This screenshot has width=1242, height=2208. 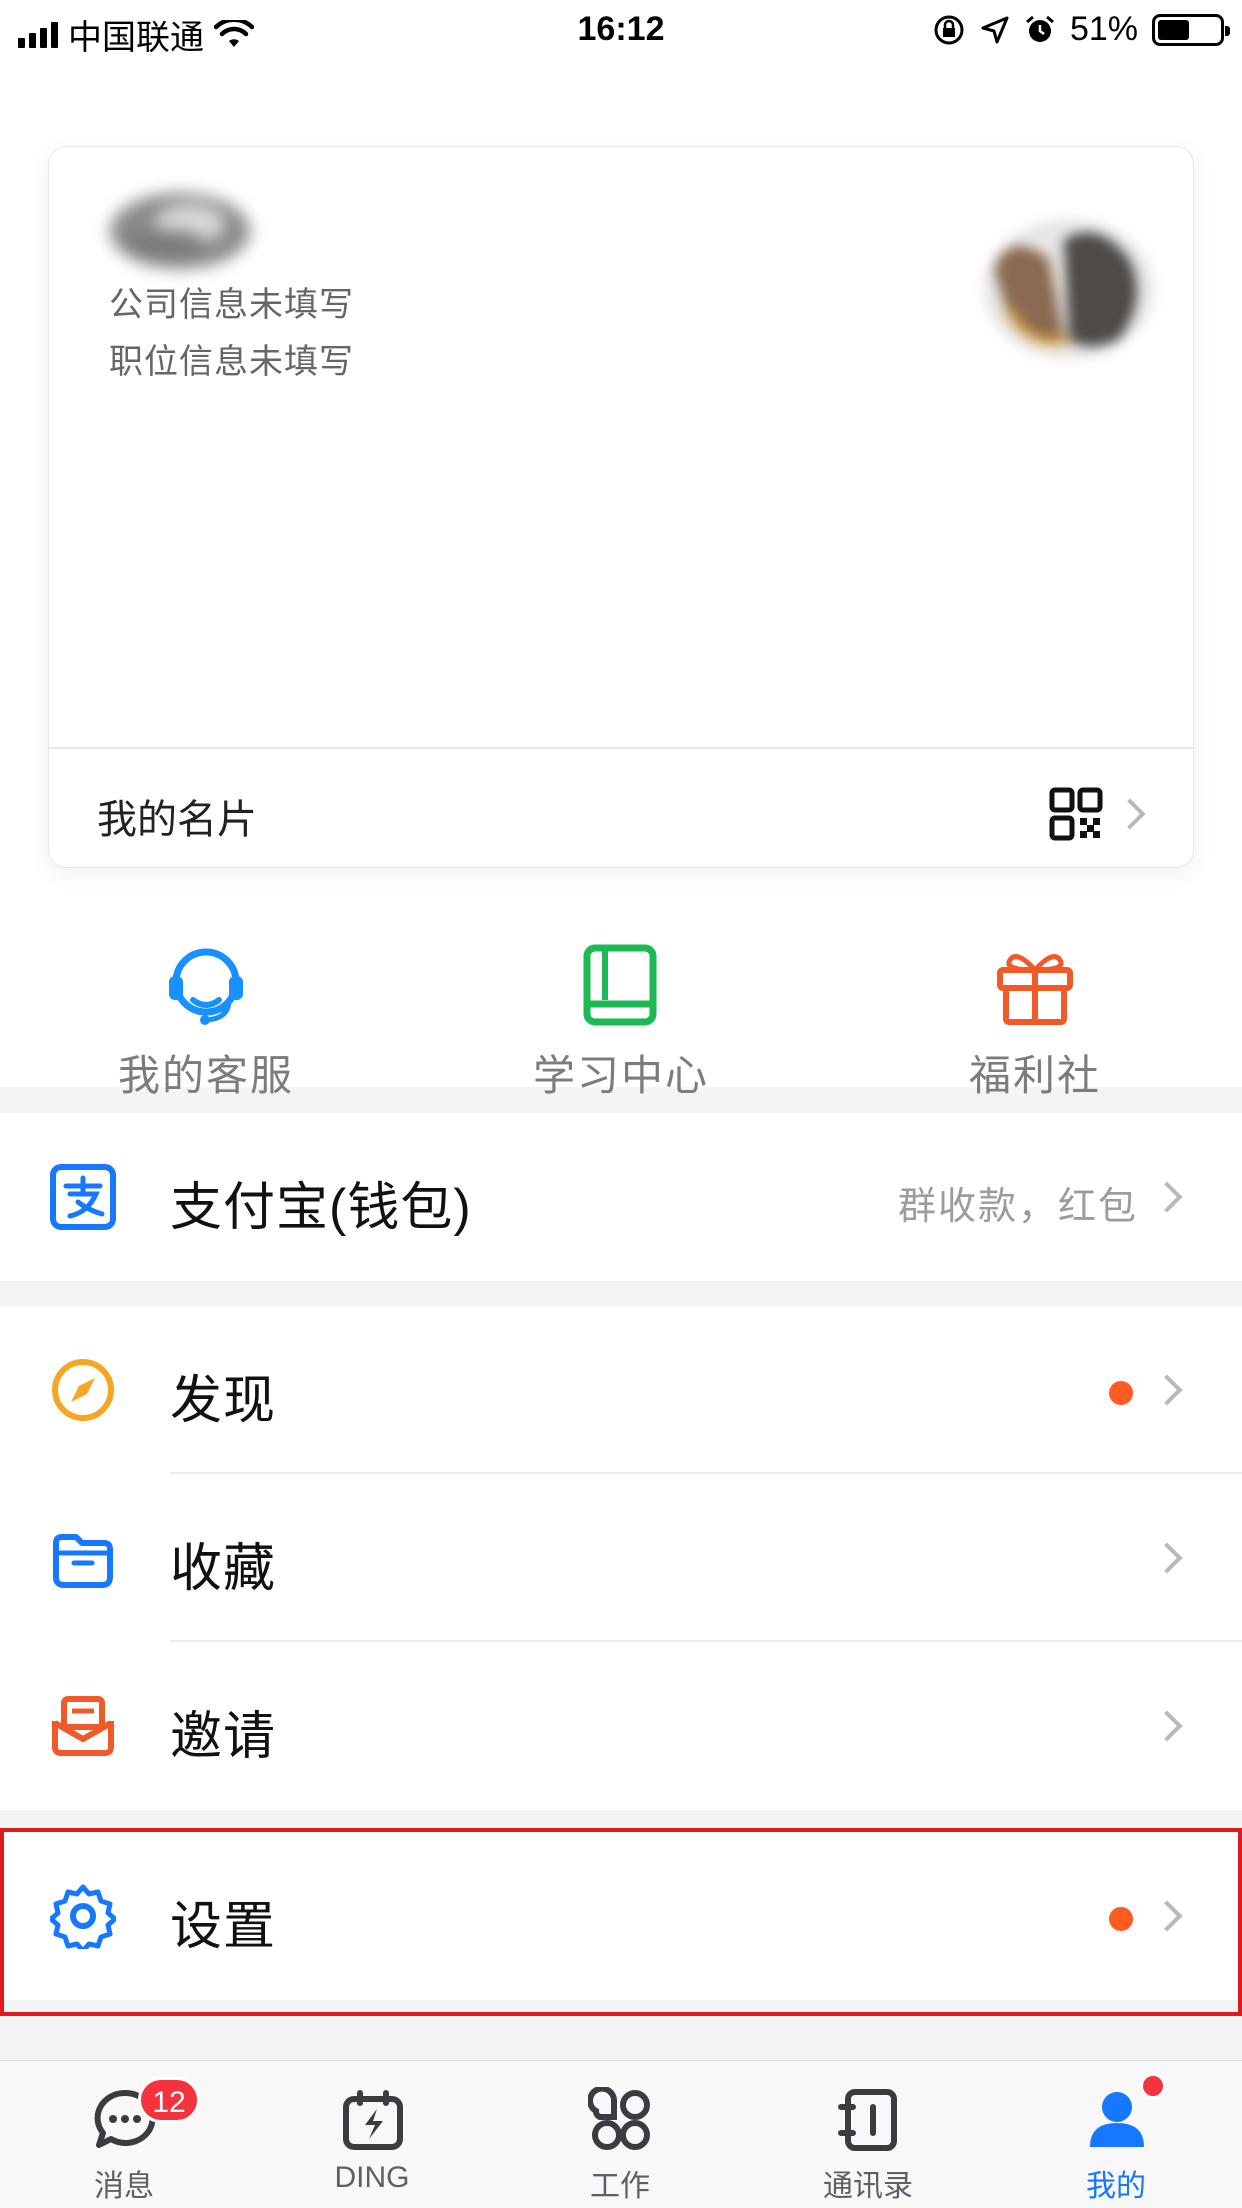 What do you see at coordinates (231, 362) in the screenshot?
I see `position-info: 职位信息未填写` at bounding box center [231, 362].